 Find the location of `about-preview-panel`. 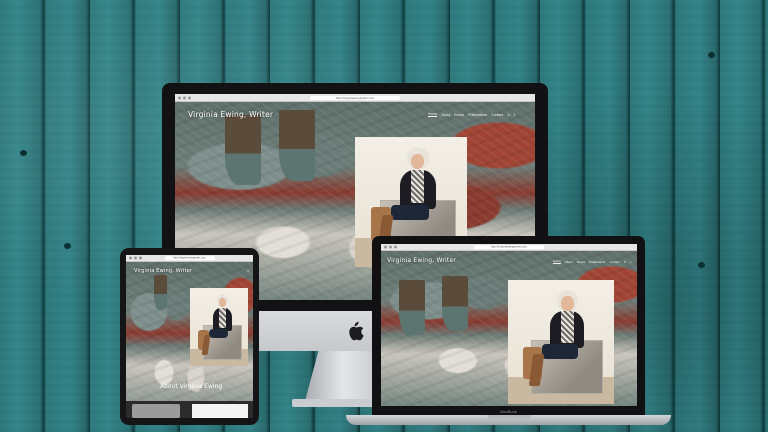

about-preview-panel is located at coordinates (189, 409).